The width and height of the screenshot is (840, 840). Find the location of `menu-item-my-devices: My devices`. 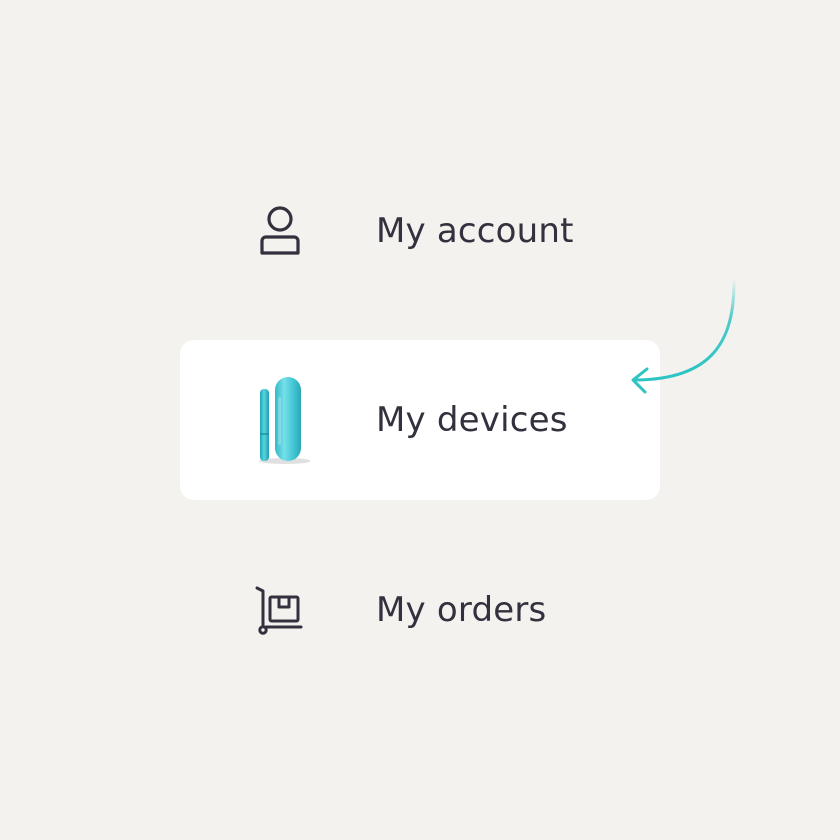

menu-item-my-devices: My devices is located at coordinates (420, 420).